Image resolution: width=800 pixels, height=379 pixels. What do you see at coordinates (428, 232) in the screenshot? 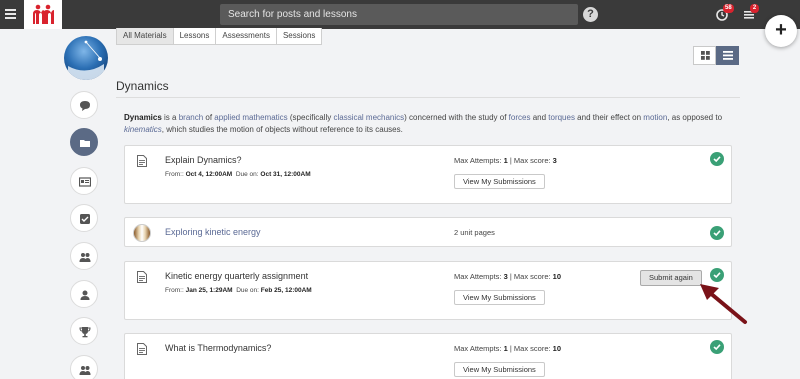
I see `lesson-card: Exploring kinetic energy 2 unit pages` at bounding box center [428, 232].